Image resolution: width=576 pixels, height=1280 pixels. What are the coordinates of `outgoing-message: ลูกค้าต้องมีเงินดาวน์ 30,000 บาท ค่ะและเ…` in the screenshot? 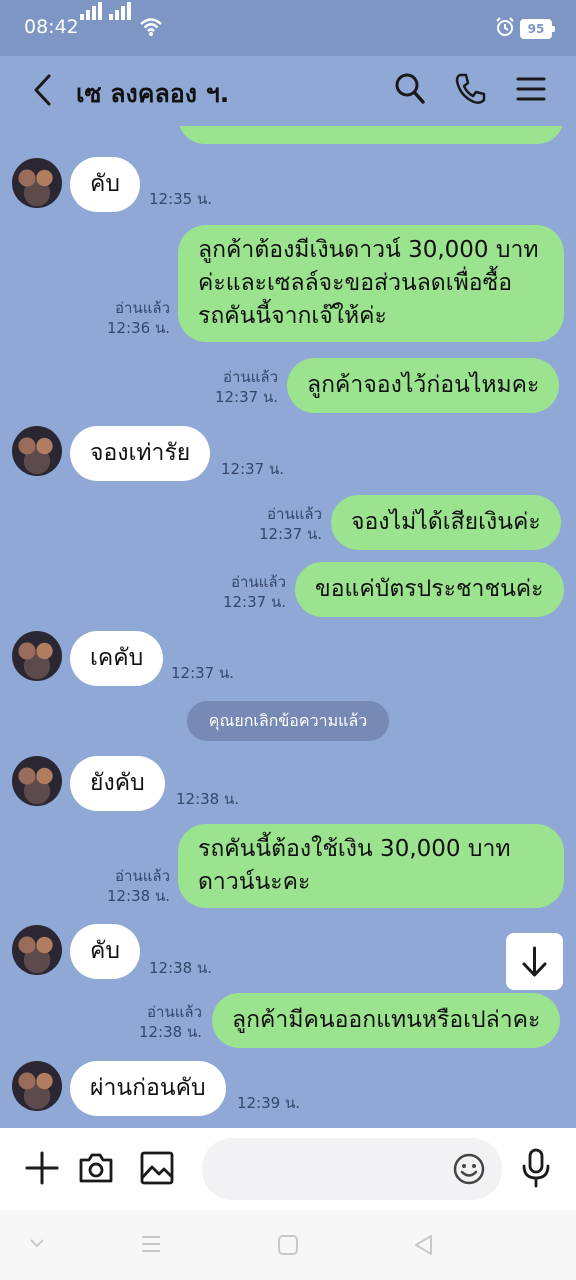 It's located at (371, 283).